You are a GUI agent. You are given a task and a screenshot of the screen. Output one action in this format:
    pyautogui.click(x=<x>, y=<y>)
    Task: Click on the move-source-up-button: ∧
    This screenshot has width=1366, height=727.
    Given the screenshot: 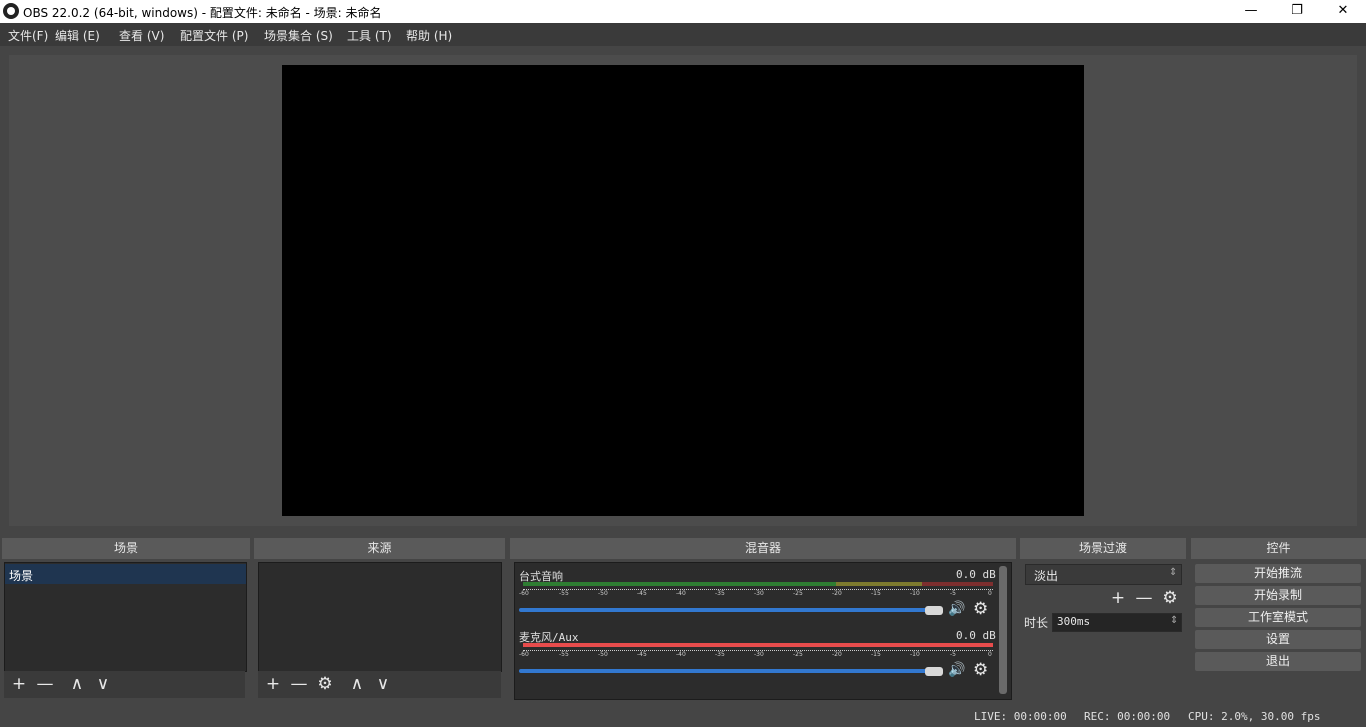 What is the action you would take?
    pyautogui.click(x=357, y=684)
    